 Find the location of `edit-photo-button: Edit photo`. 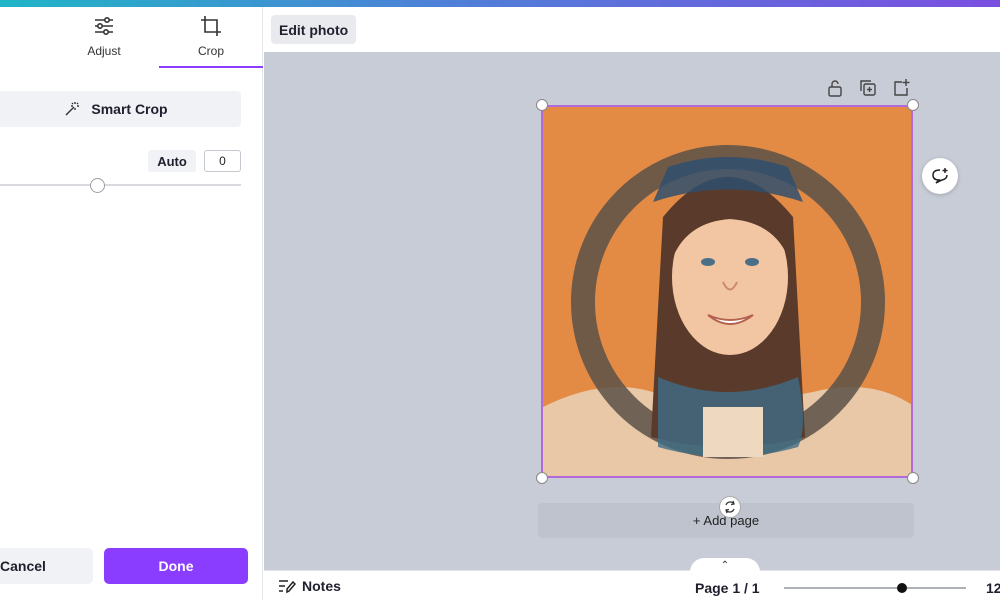

edit-photo-button: Edit photo is located at coordinates (314, 29).